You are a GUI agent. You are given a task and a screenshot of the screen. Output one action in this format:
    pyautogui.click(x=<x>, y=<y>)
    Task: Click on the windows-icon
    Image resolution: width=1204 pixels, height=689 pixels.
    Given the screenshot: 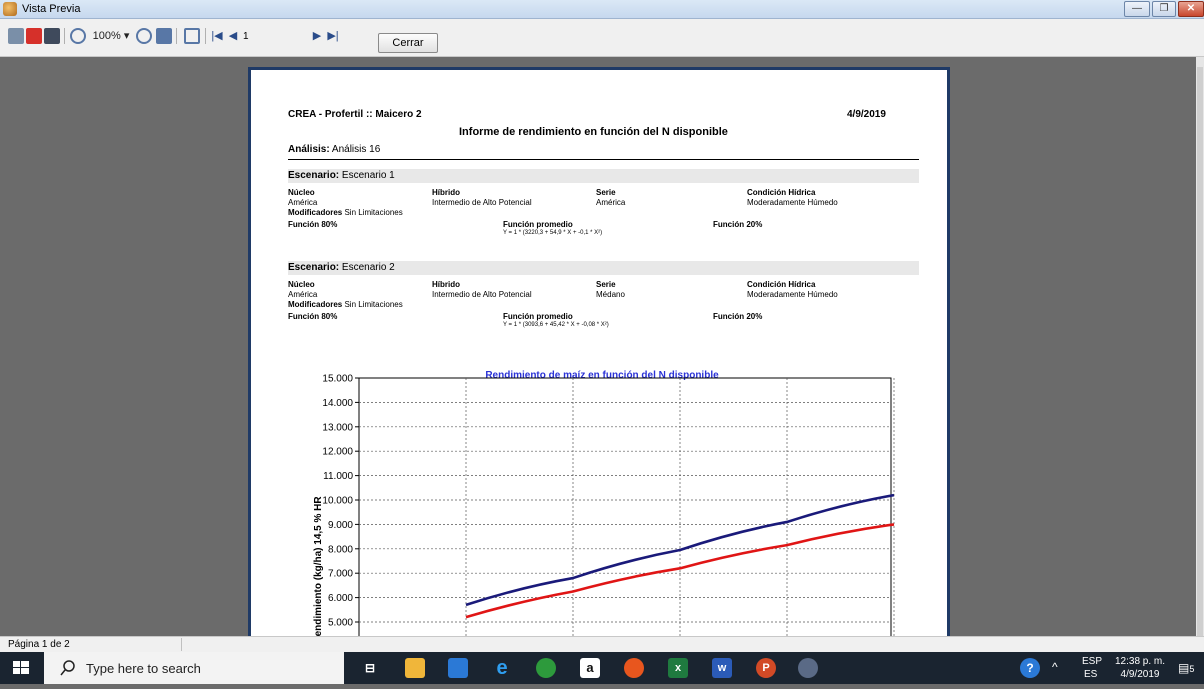 What is the action you would take?
    pyautogui.click(x=21, y=667)
    